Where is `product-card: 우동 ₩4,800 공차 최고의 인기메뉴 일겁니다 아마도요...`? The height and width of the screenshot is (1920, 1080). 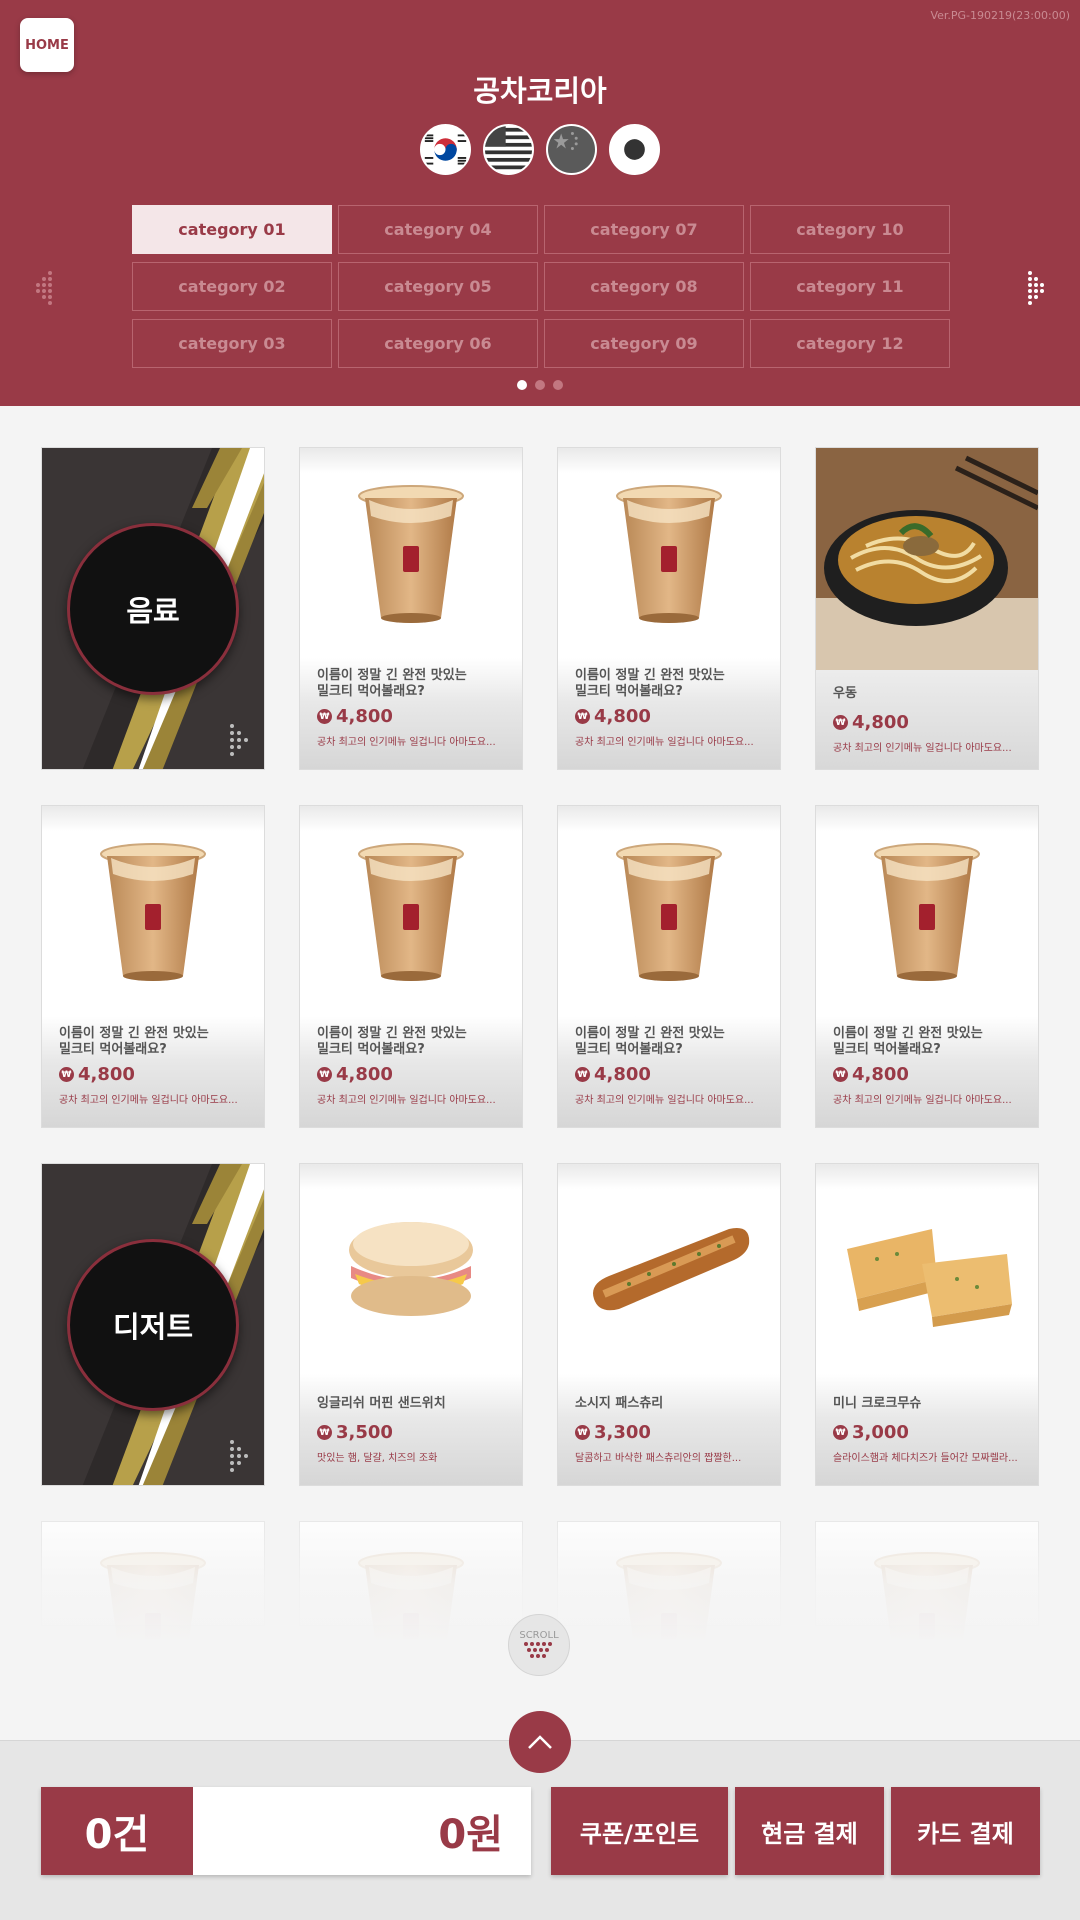 product-card: 우동 ₩4,800 공차 최고의 인기메뉴 일겁니다 아마도요... is located at coordinates (927, 608).